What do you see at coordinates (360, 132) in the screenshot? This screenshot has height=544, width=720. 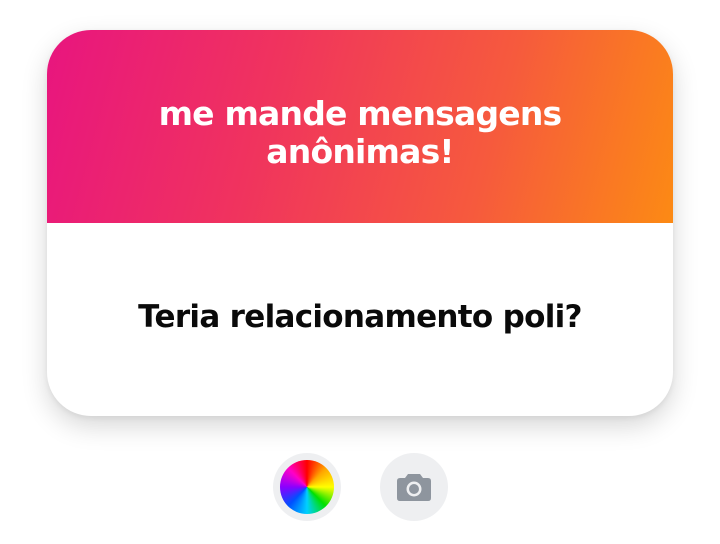 I see `card-title: me mande mensagens anônimas!` at bounding box center [360, 132].